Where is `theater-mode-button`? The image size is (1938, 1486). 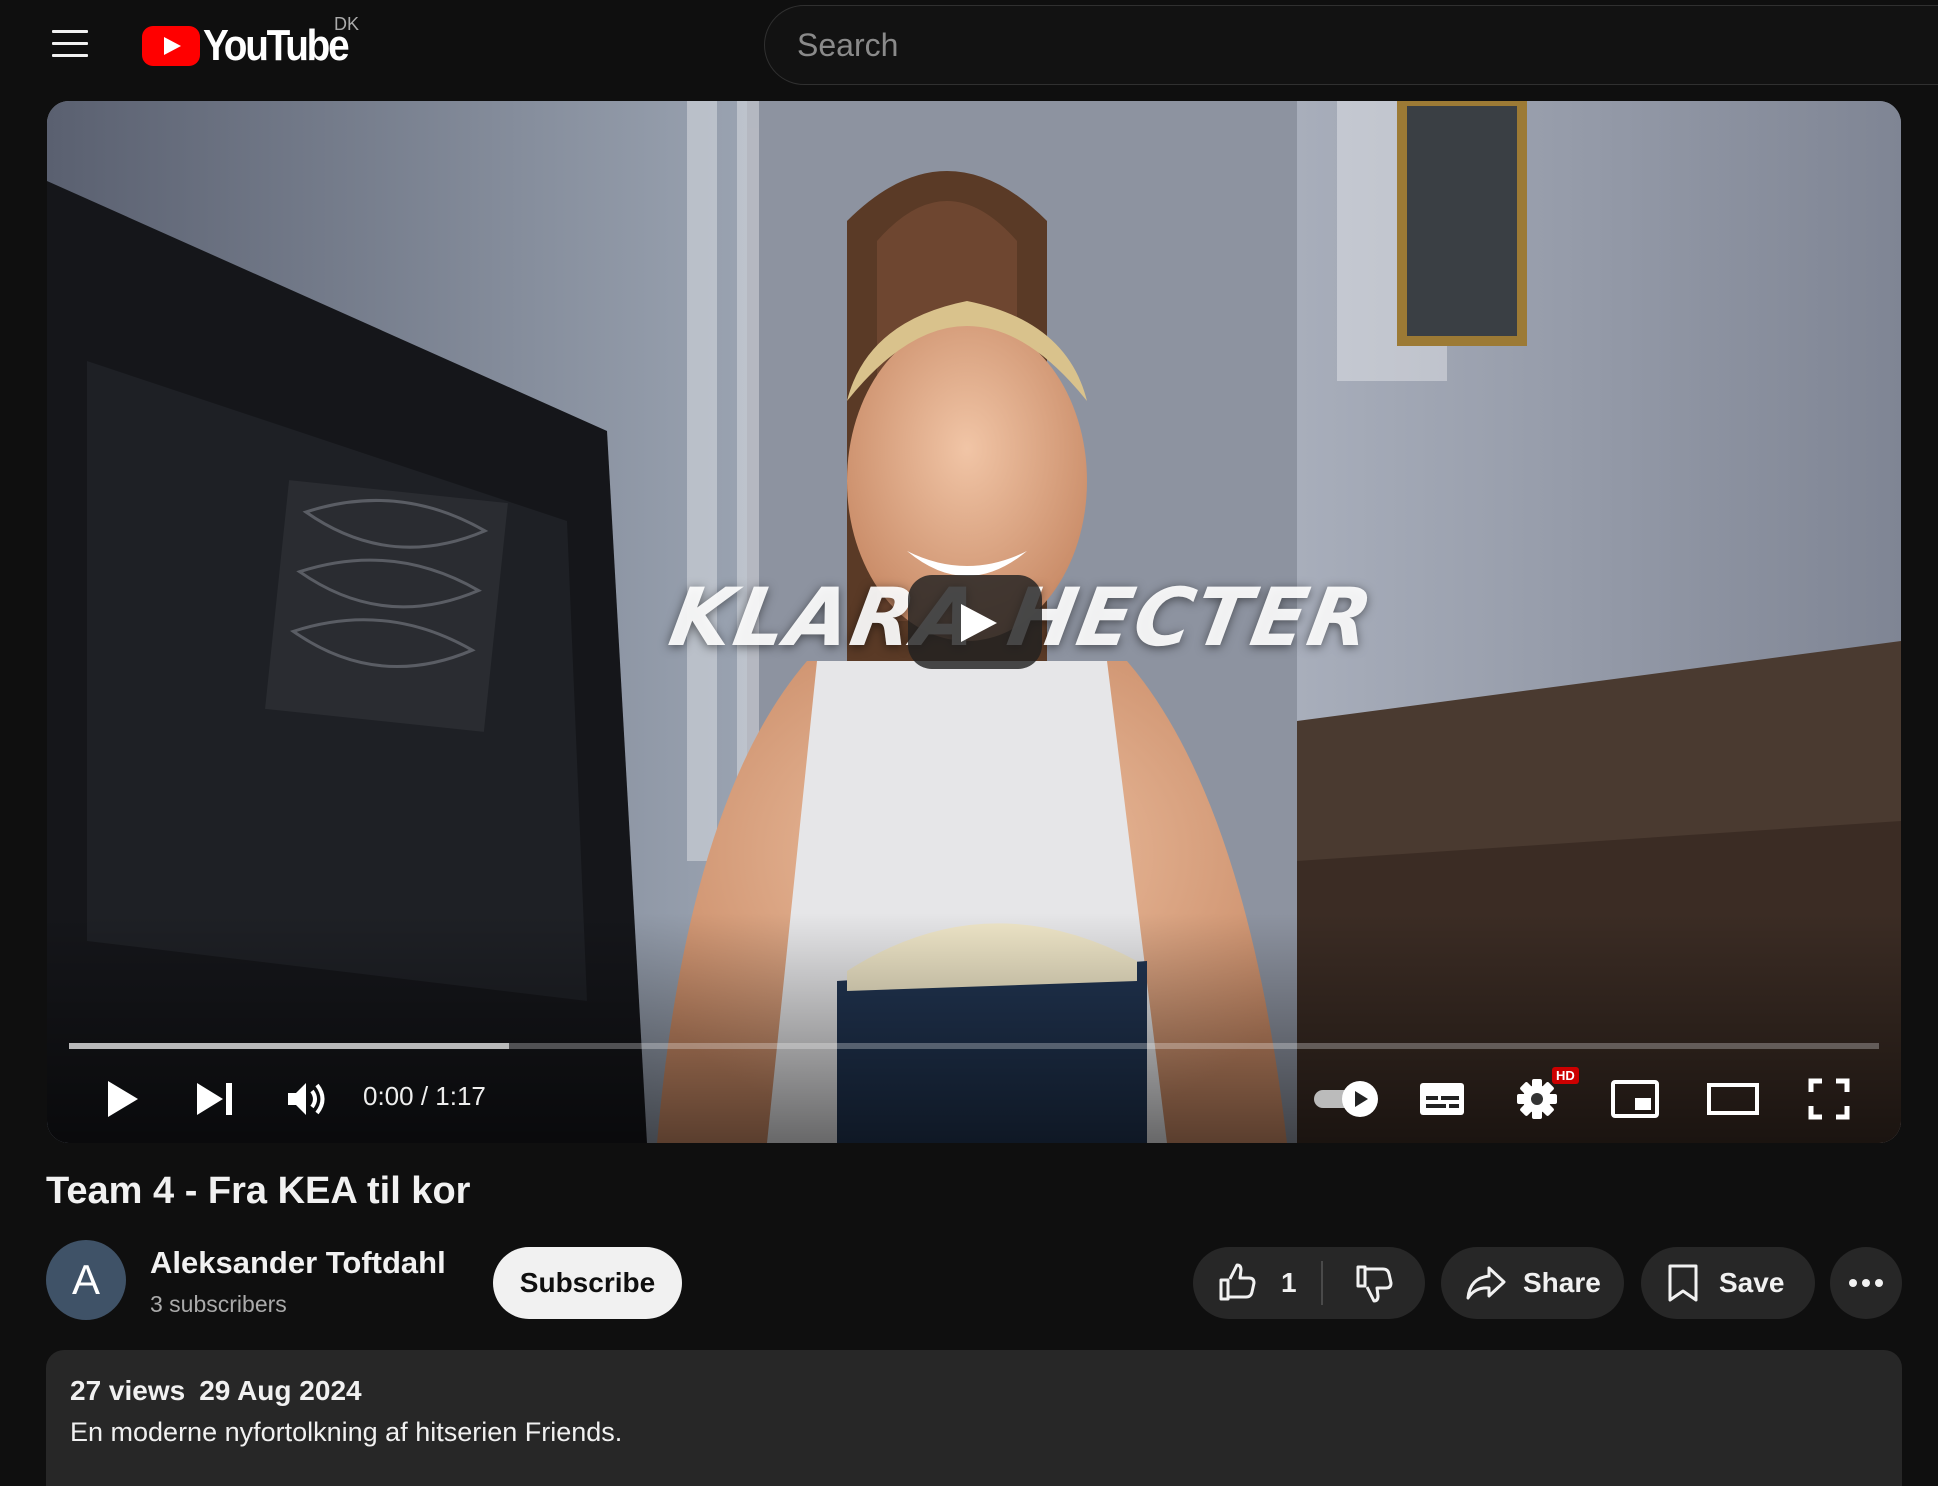
theater-mode-button is located at coordinates (1733, 1099).